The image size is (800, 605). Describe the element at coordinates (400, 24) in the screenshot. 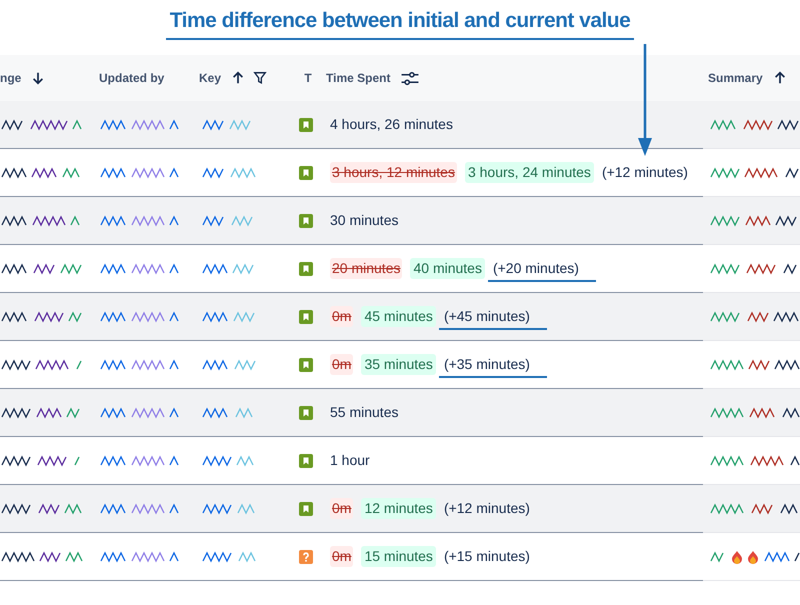

I see `annotation-title: Time difference between initial and current value` at that location.